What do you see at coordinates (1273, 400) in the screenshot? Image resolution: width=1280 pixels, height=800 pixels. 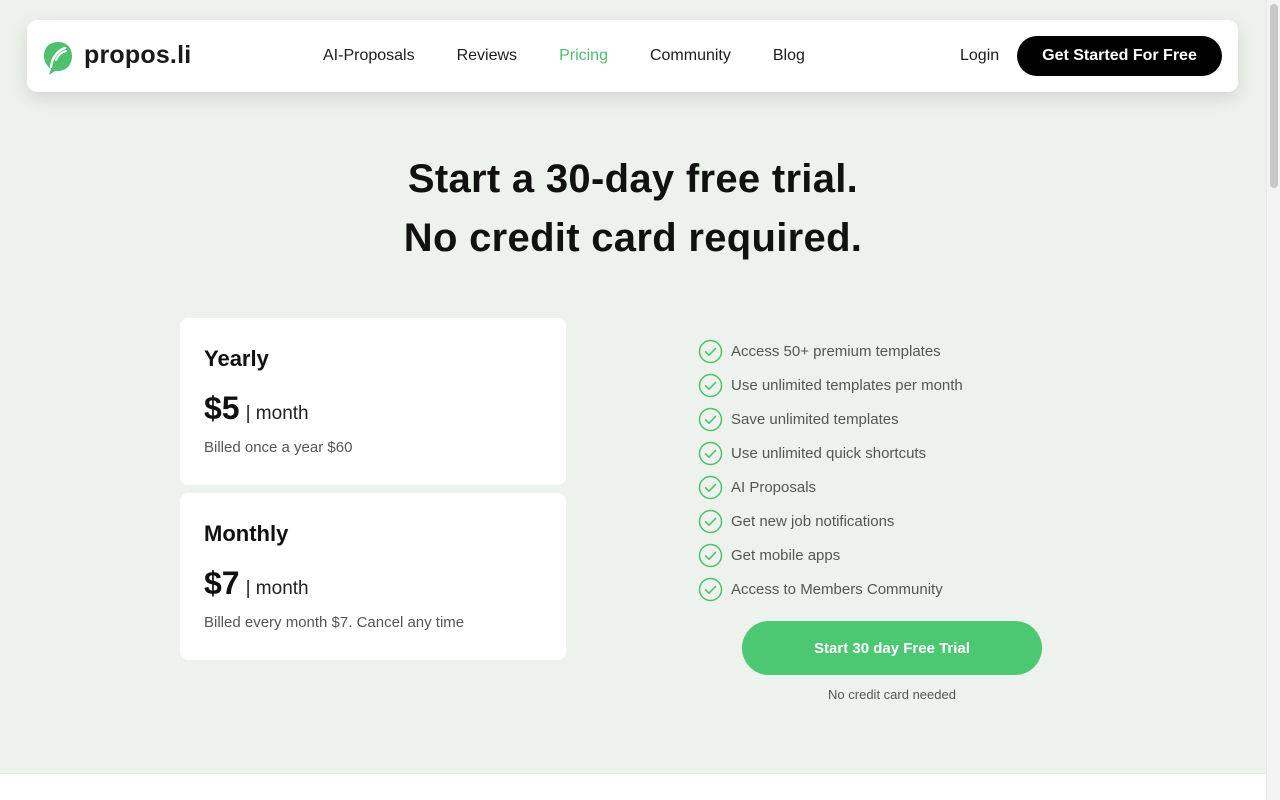 I see `page-scrollbar` at bounding box center [1273, 400].